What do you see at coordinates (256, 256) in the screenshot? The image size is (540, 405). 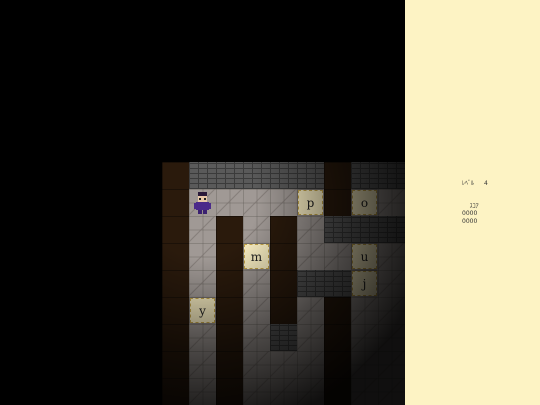 I see `letter-tile: m` at bounding box center [256, 256].